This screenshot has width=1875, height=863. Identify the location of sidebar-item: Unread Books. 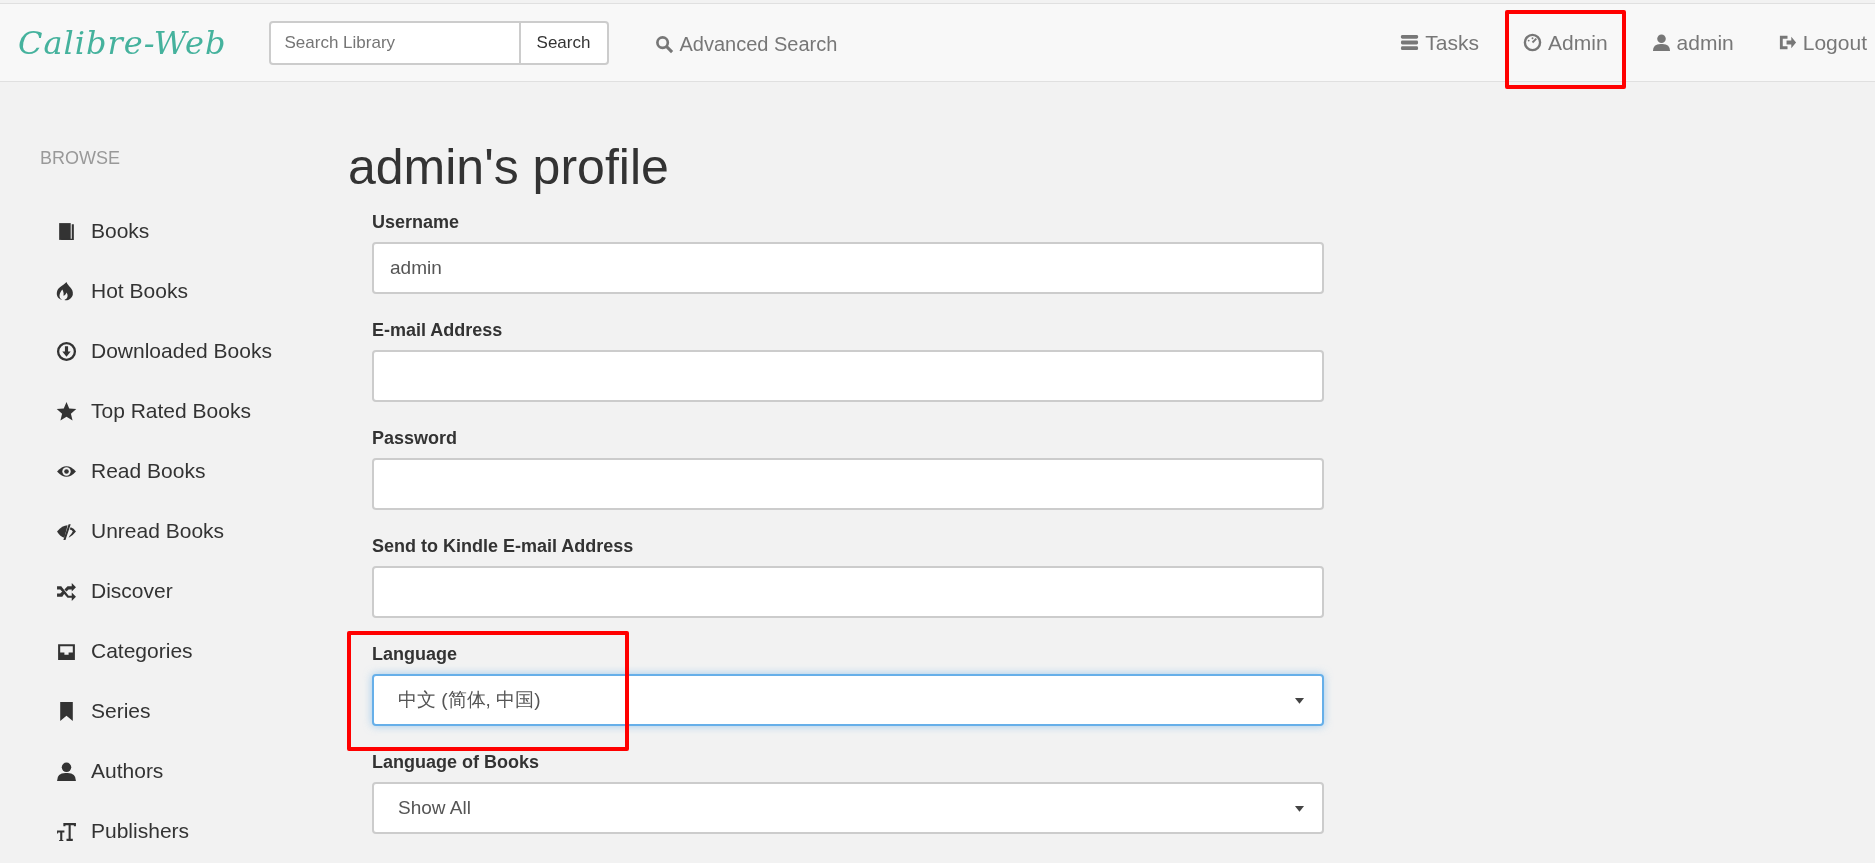
(194, 531).